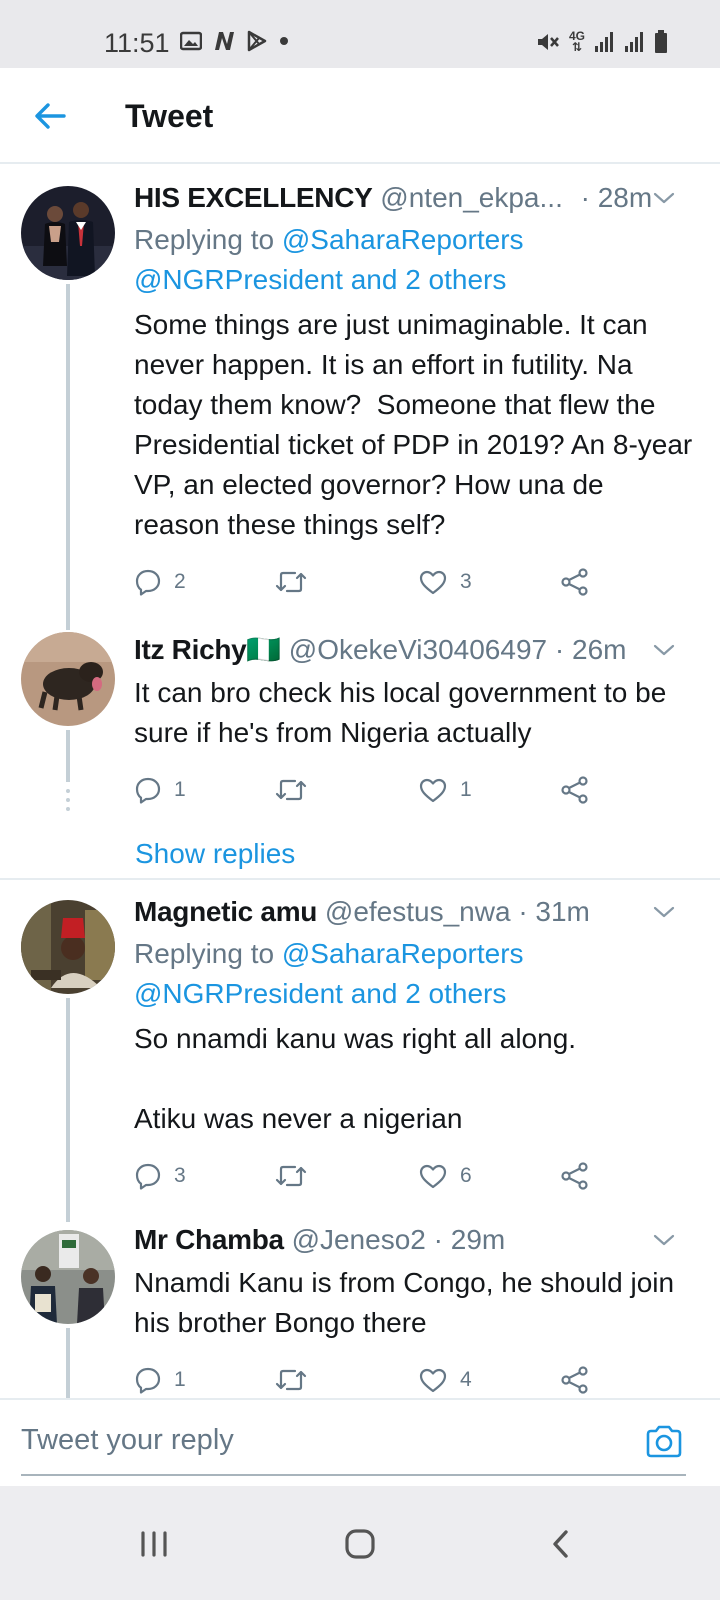 Image resolution: width=720 pixels, height=1600 pixels. Describe the element at coordinates (466, 789) in the screenshot. I see `like-count: 1` at that location.